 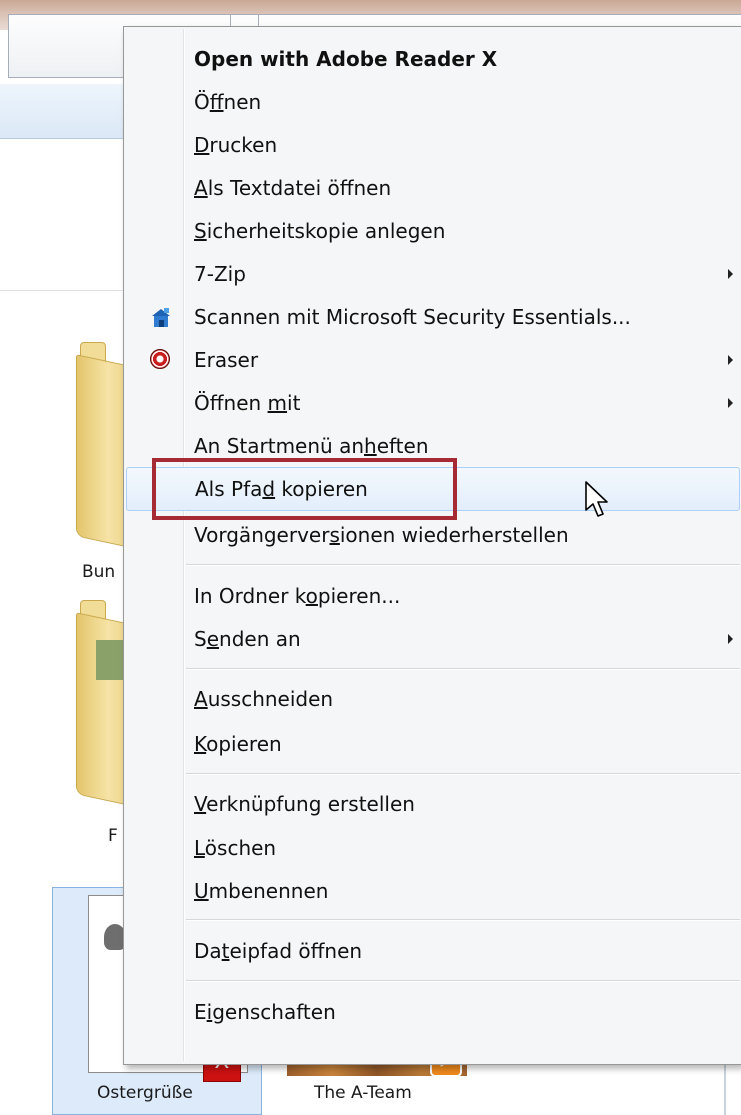 I want to click on menu-item-label: Ausschneiden, so click(x=264, y=699).